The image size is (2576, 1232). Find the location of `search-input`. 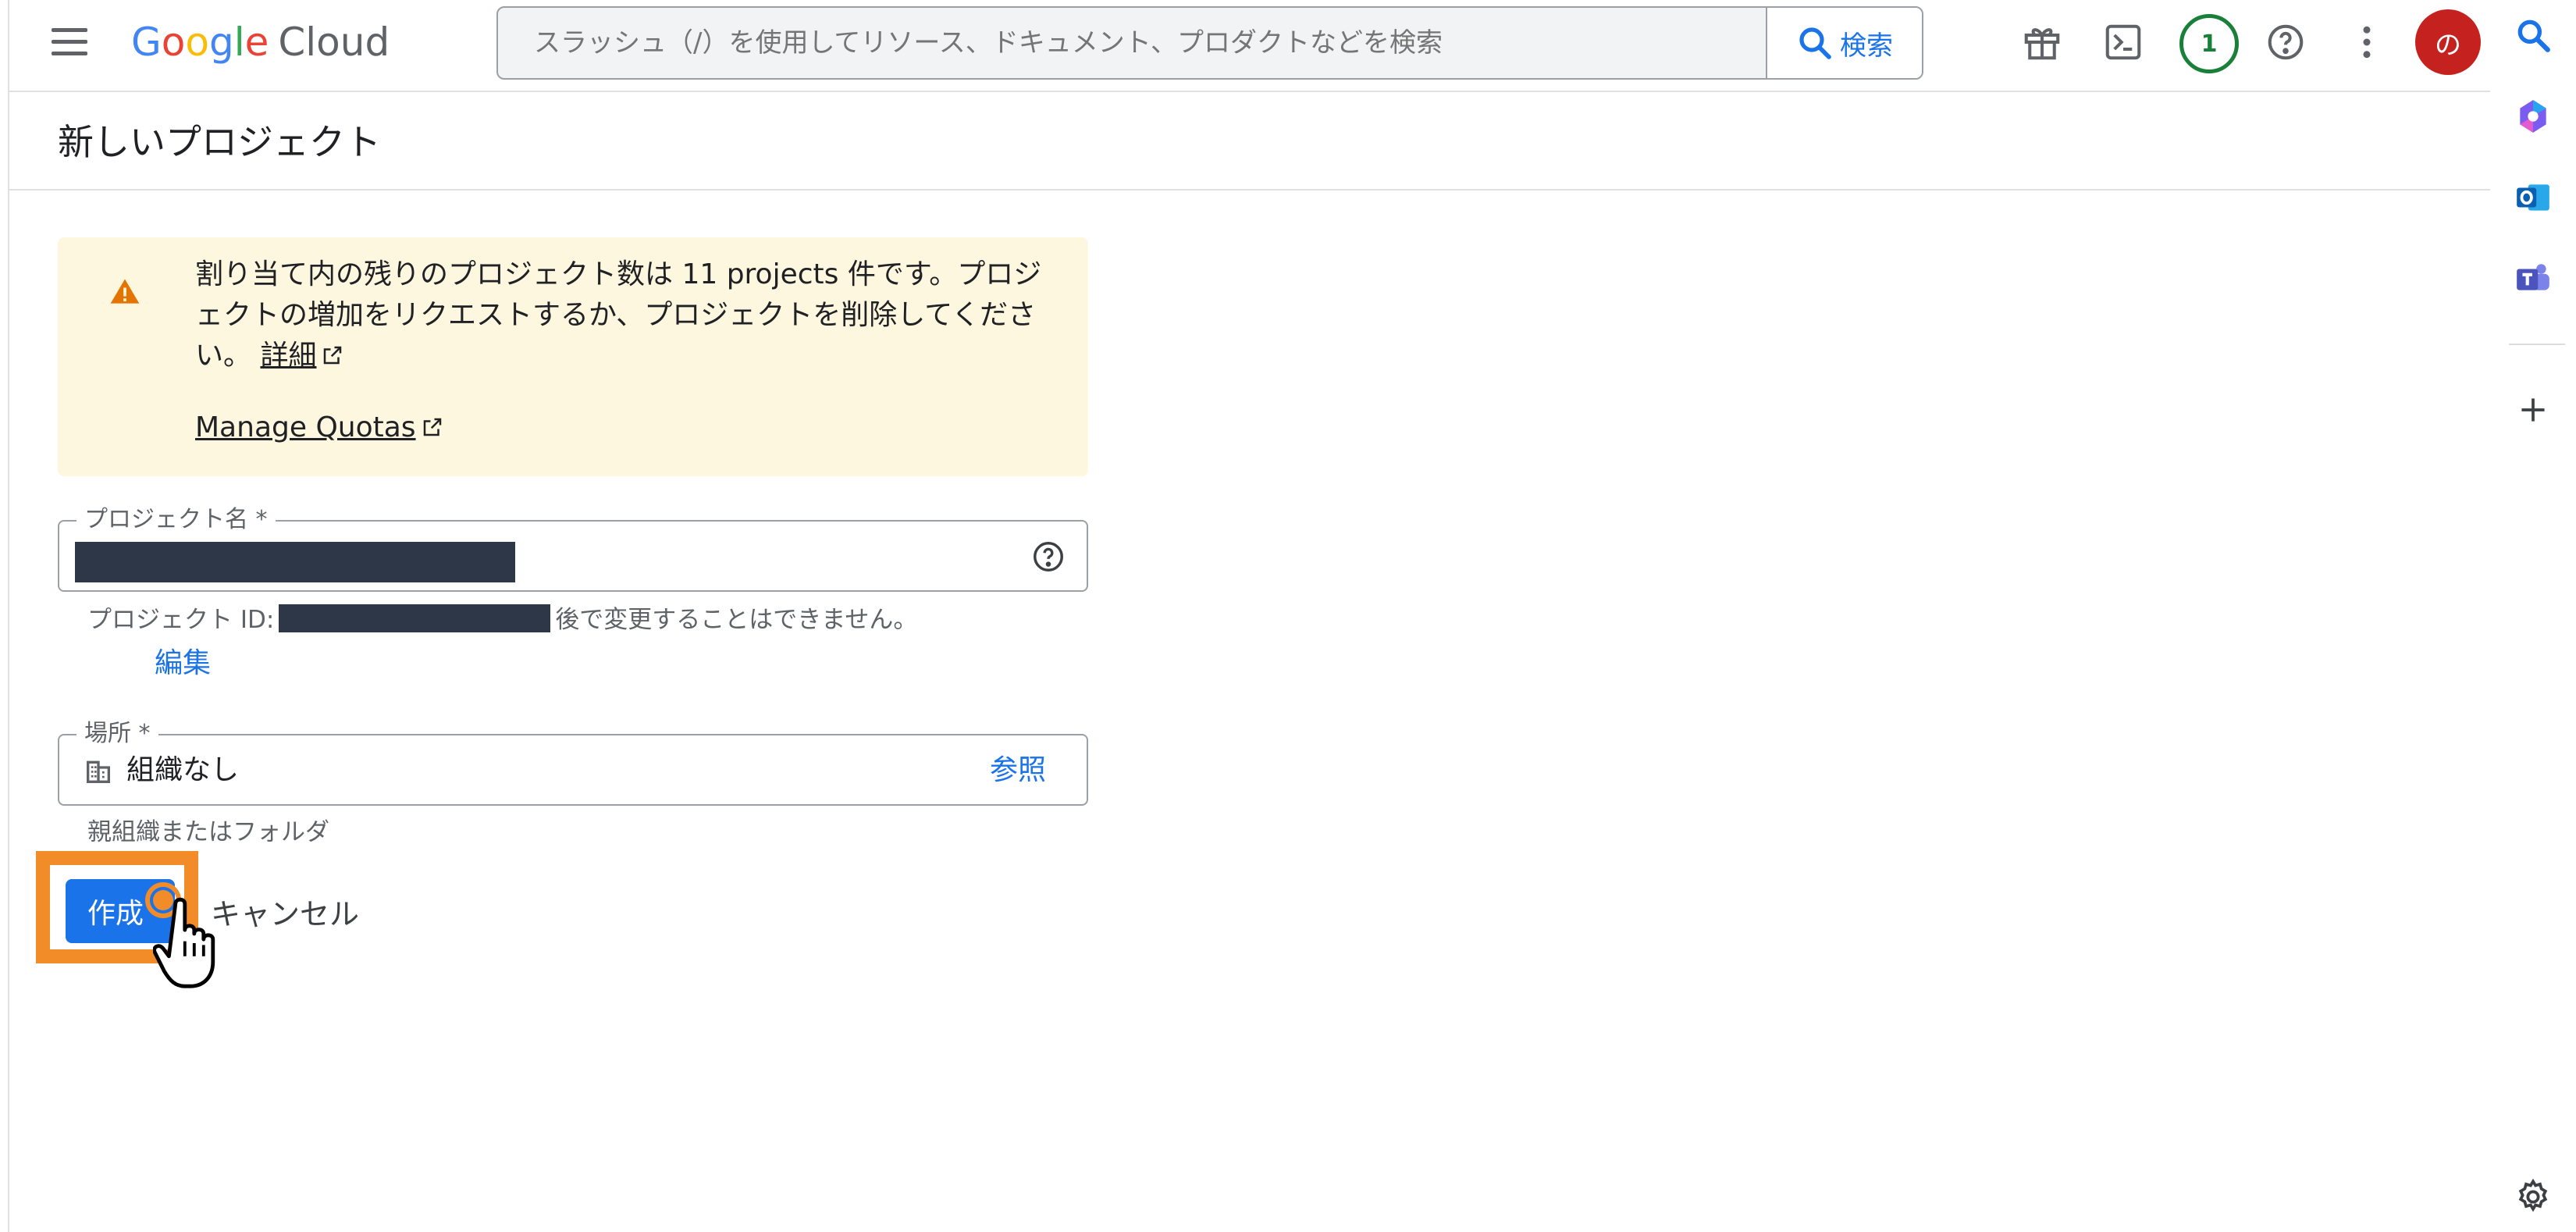

search-input is located at coordinates (1132, 43).